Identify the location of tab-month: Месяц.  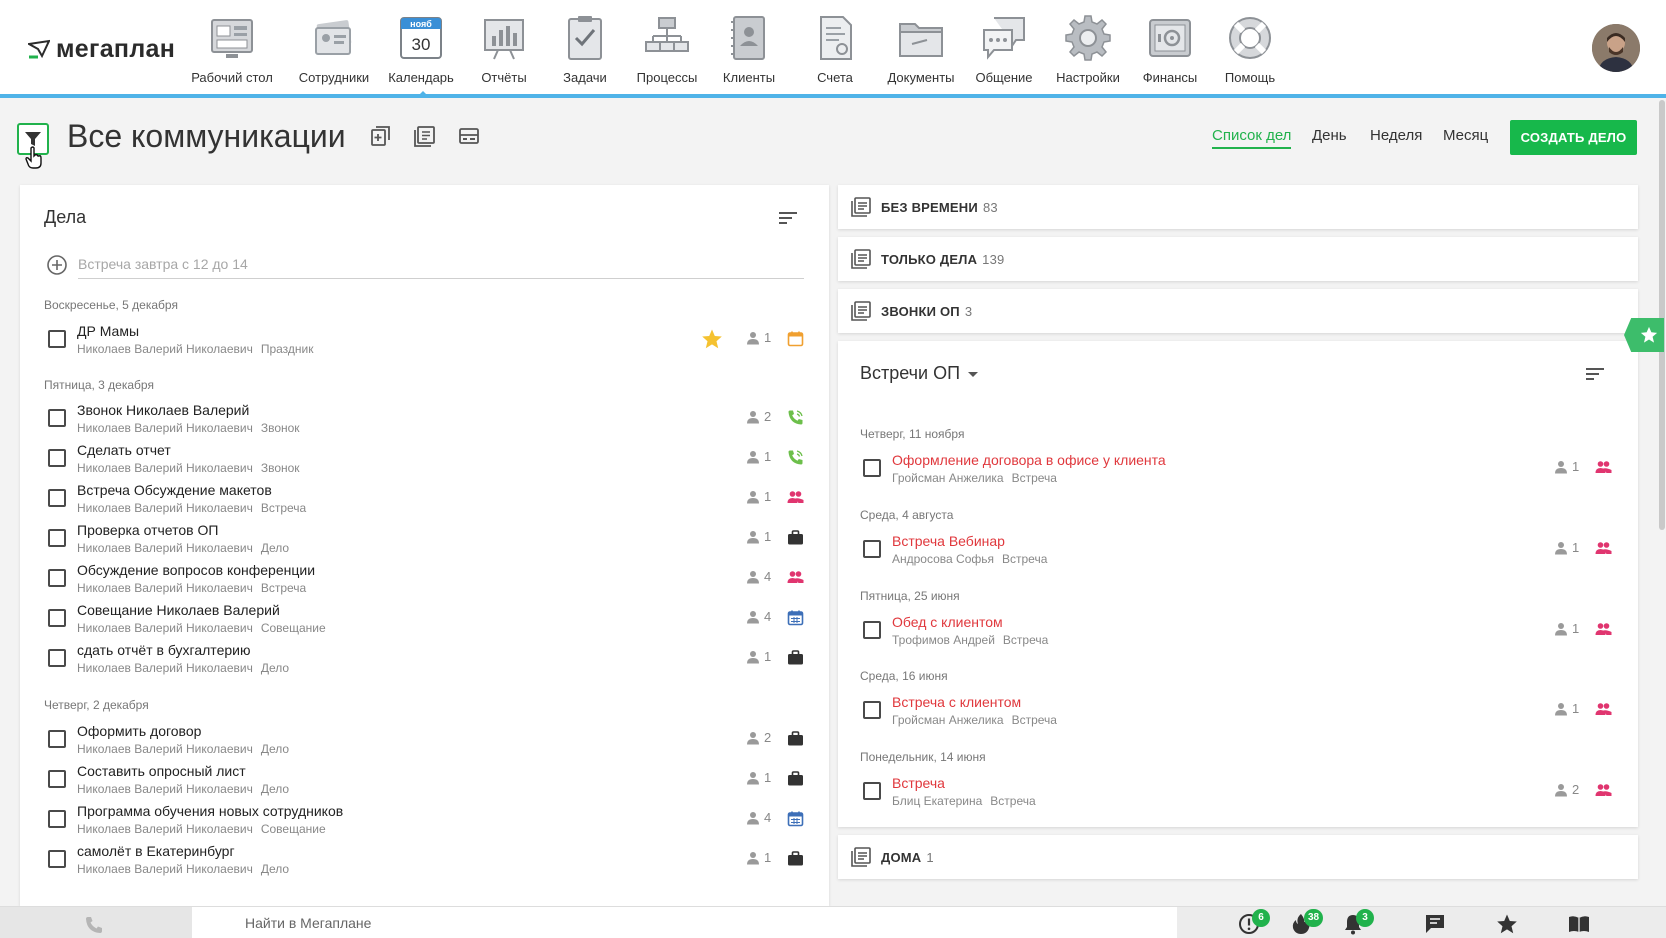
(1465, 135).